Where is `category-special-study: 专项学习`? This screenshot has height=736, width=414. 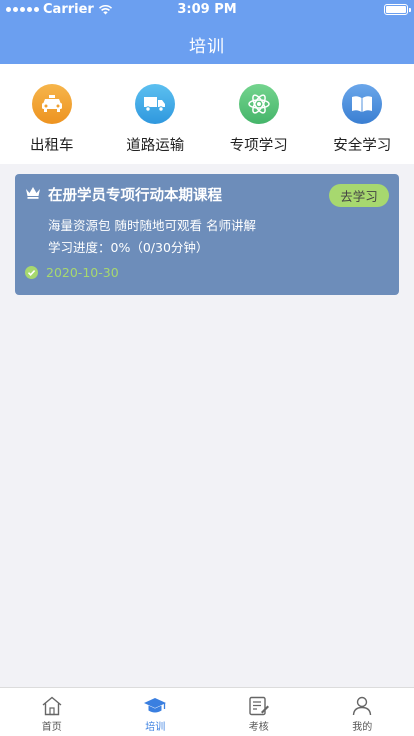 category-special-study: 专项学习 is located at coordinates (259, 114).